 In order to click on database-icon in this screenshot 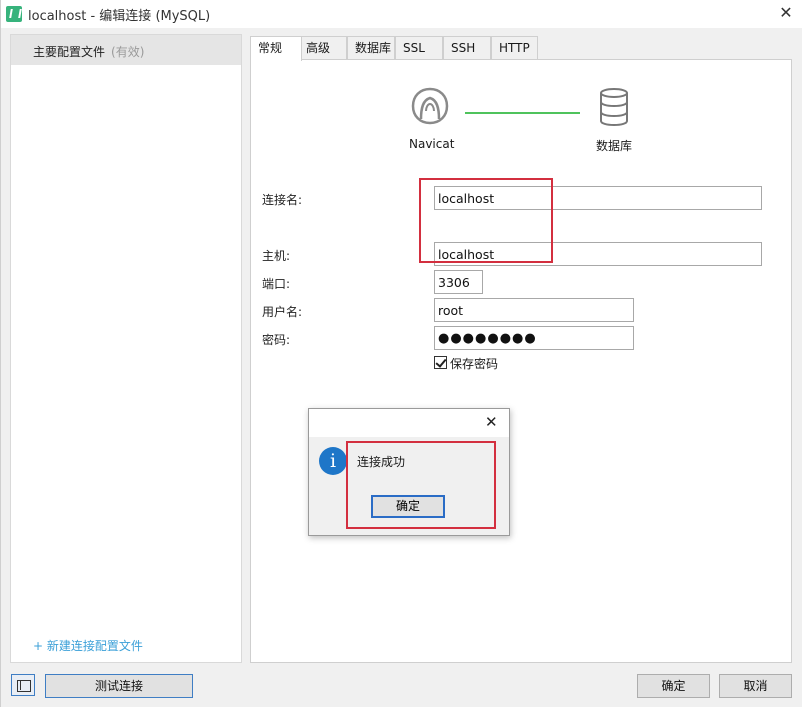, I will do `click(614, 107)`.